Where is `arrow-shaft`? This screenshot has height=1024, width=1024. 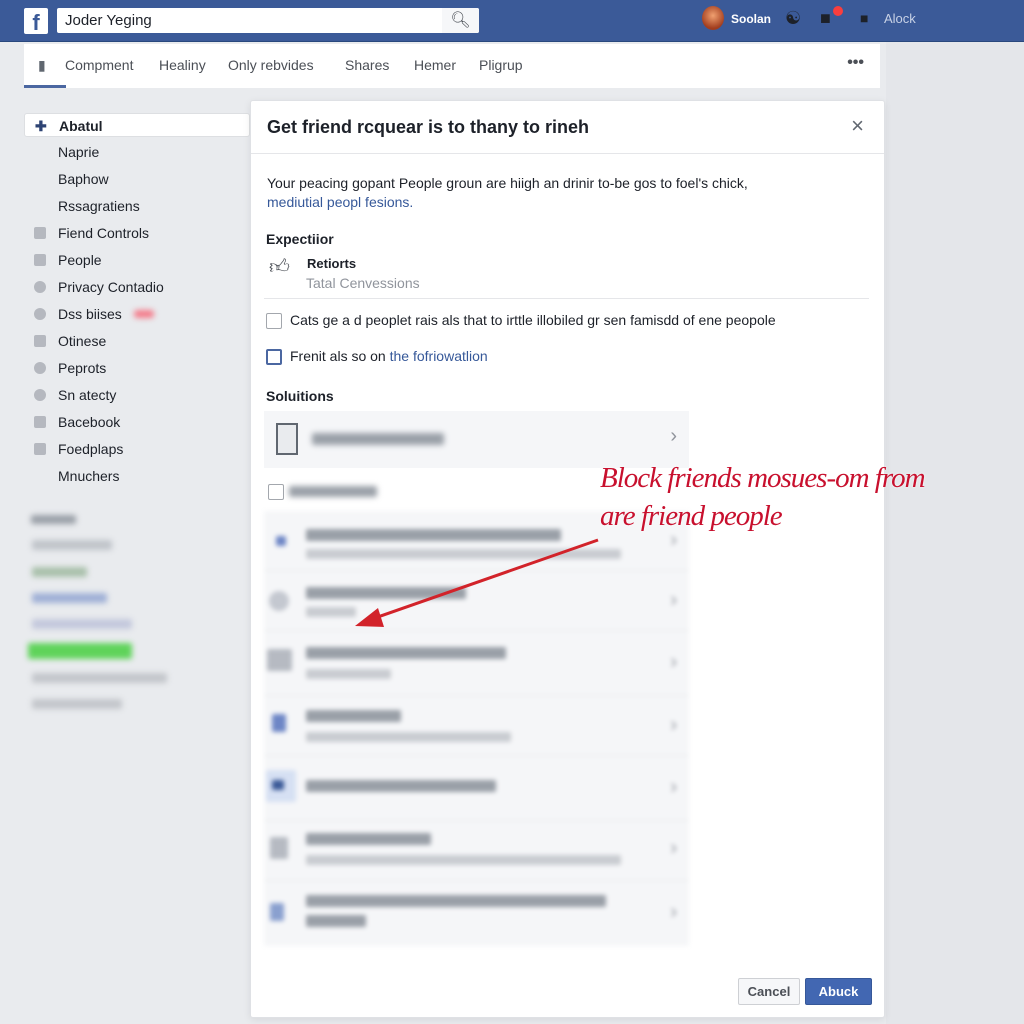
arrow-shaft is located at coordinates (485, 579).